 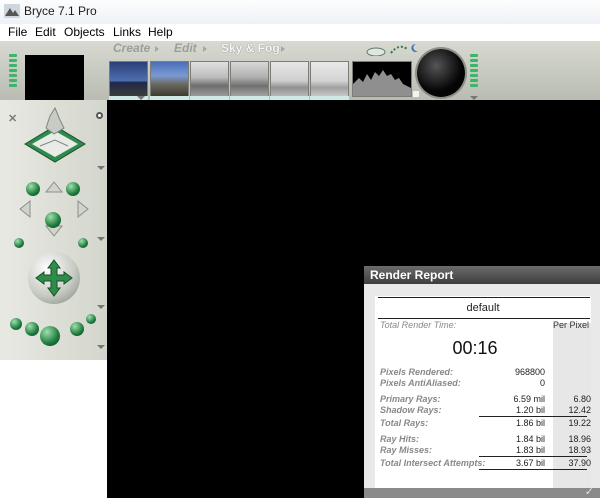 I want to click on shadow-rays-value: 1.20 bil, so click(x=530, y=410).